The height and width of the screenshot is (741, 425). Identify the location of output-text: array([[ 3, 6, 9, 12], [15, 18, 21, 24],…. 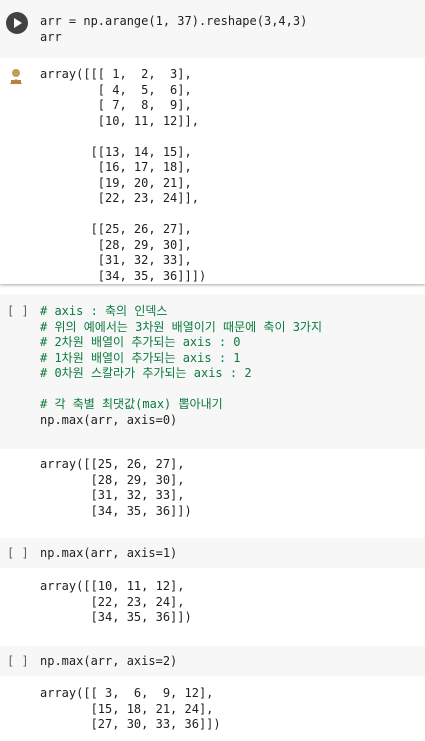
(130, 708).